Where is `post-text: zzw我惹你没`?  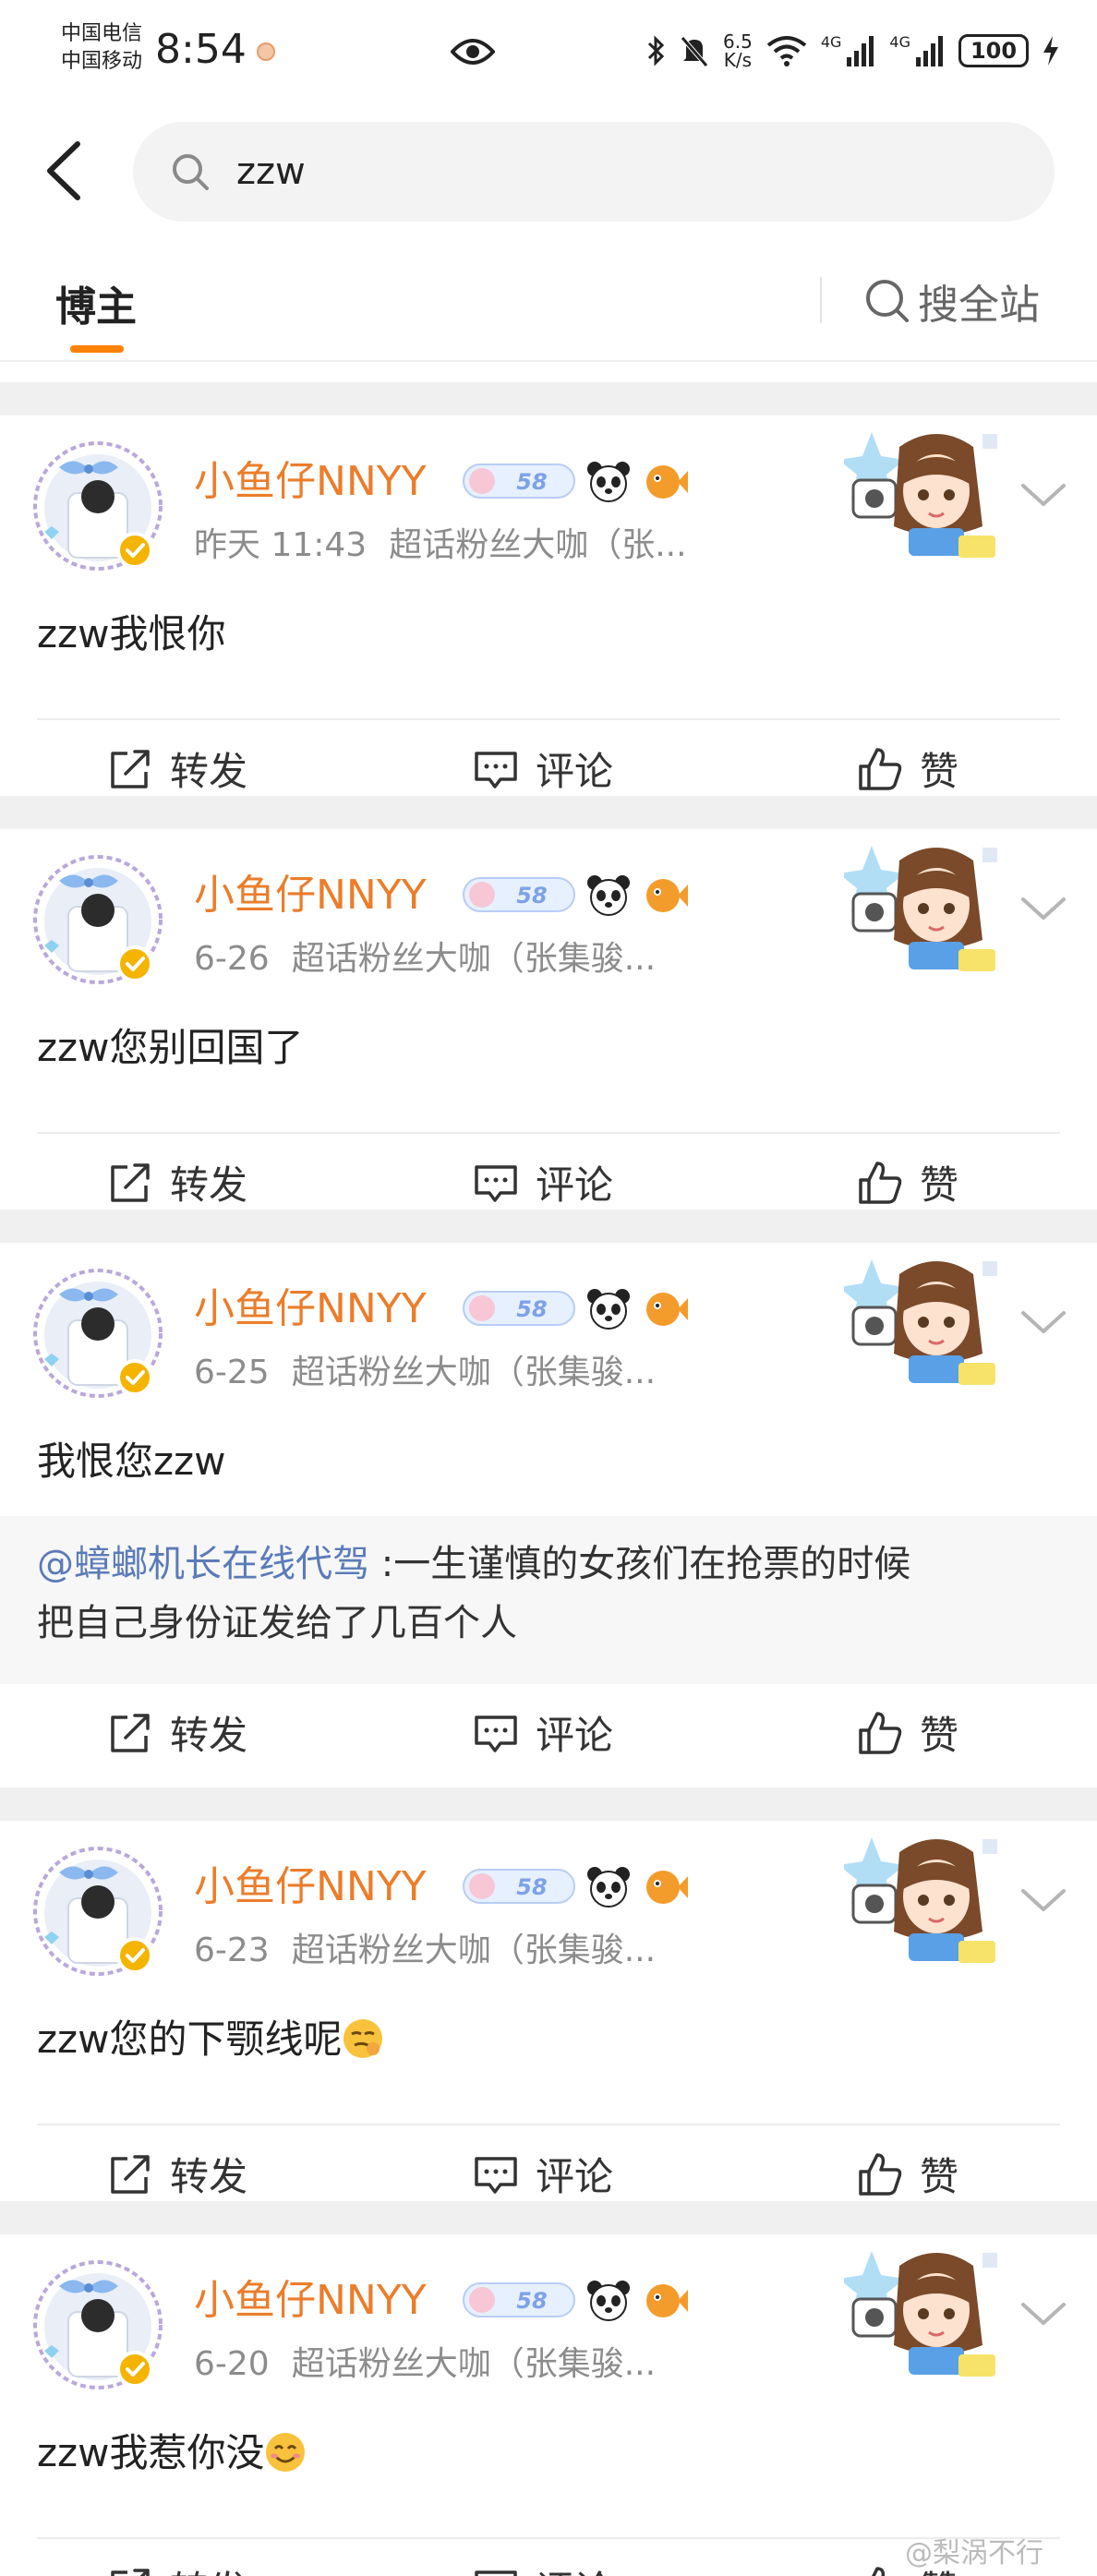
post-text: zzw我惹你没 is located at coordinates (172, 2453).